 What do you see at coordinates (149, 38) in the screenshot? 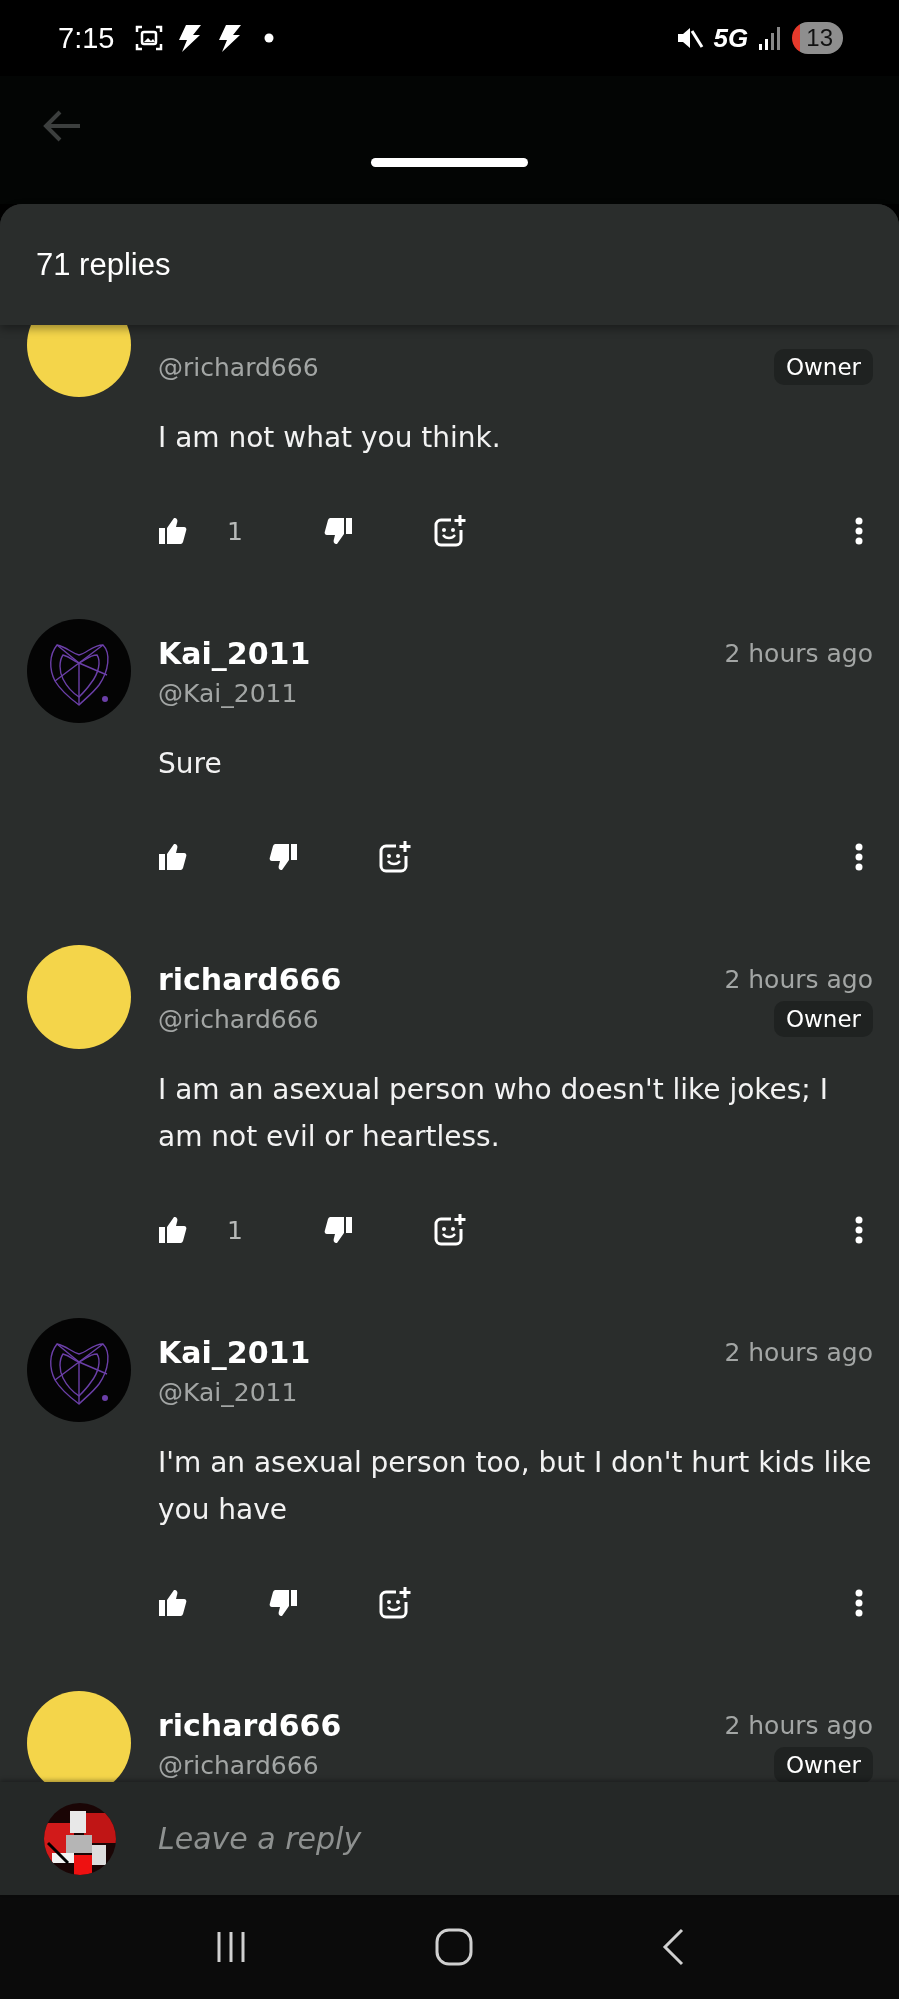
I see `screenshot-icon` at bounding box center [149, 38].